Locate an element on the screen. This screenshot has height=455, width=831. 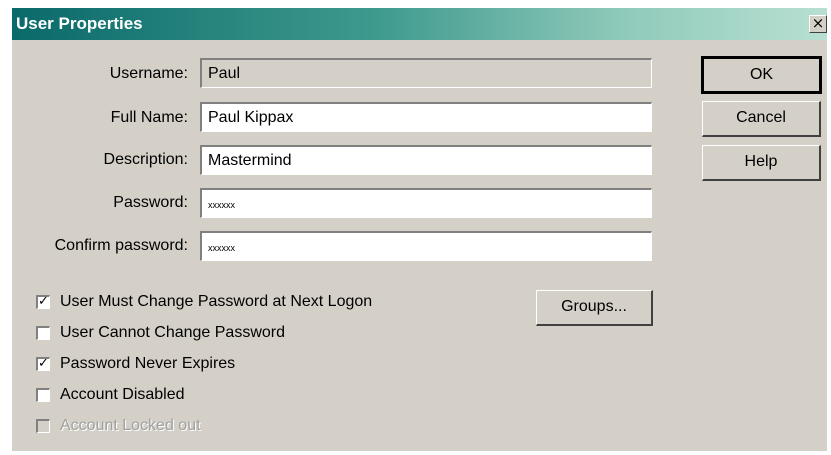
password-field is located at coordinates (426, 203).